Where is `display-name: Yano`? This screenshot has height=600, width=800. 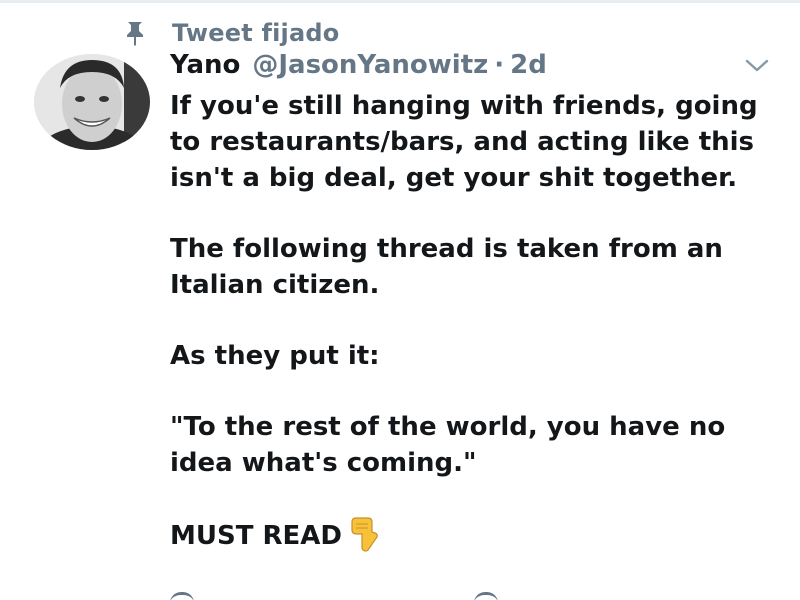
display-name: Yano is located at coordinates (205, 65).